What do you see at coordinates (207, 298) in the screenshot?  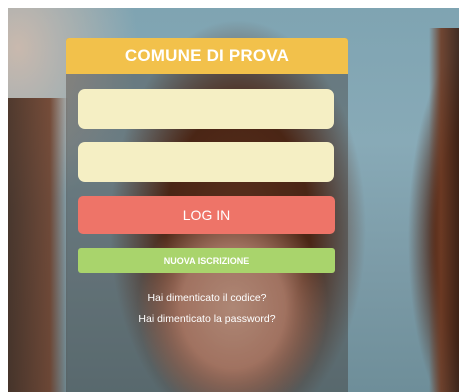 I see `forgot-code-link: Hai dimenticato il codice?` at bounding box center [207, 298].